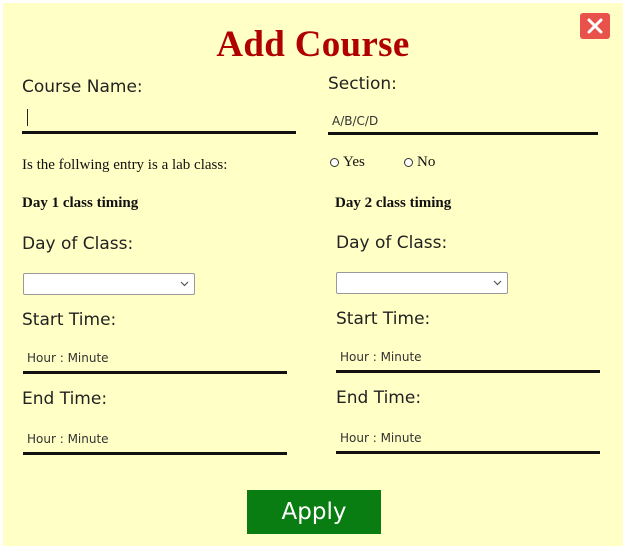 The image size is (626, 549). Describe the element at coordinates (159, 120) in the screenshot. I see `course-name-input` at that location.